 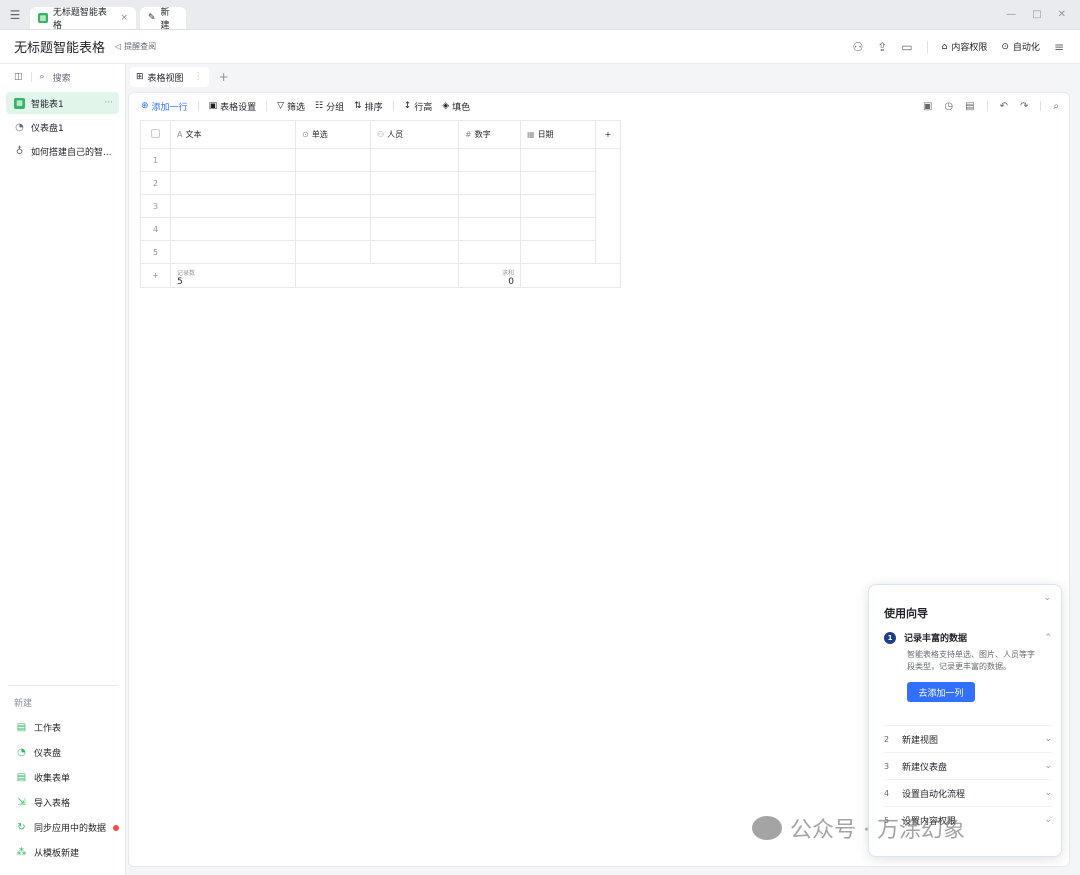 I want to click on page-title: 无标题智能表格, so click(x=59, y=46).